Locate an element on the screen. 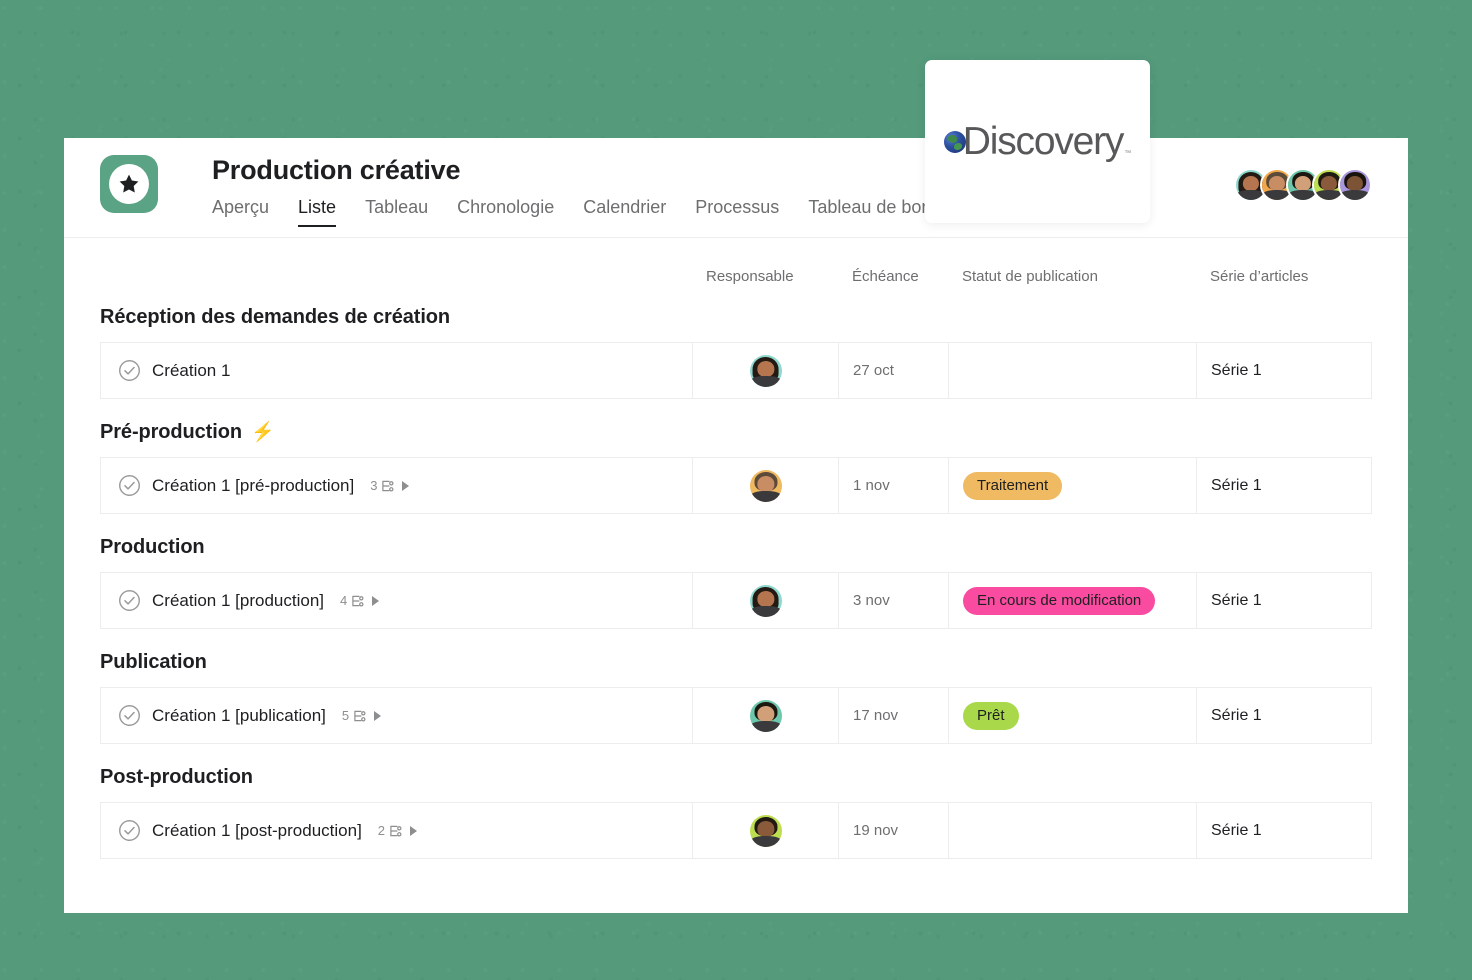 Image resolution: width=1472 pixels, height=980 pixels. subtask-indicator: 2 is located at coordinates (398, 830).